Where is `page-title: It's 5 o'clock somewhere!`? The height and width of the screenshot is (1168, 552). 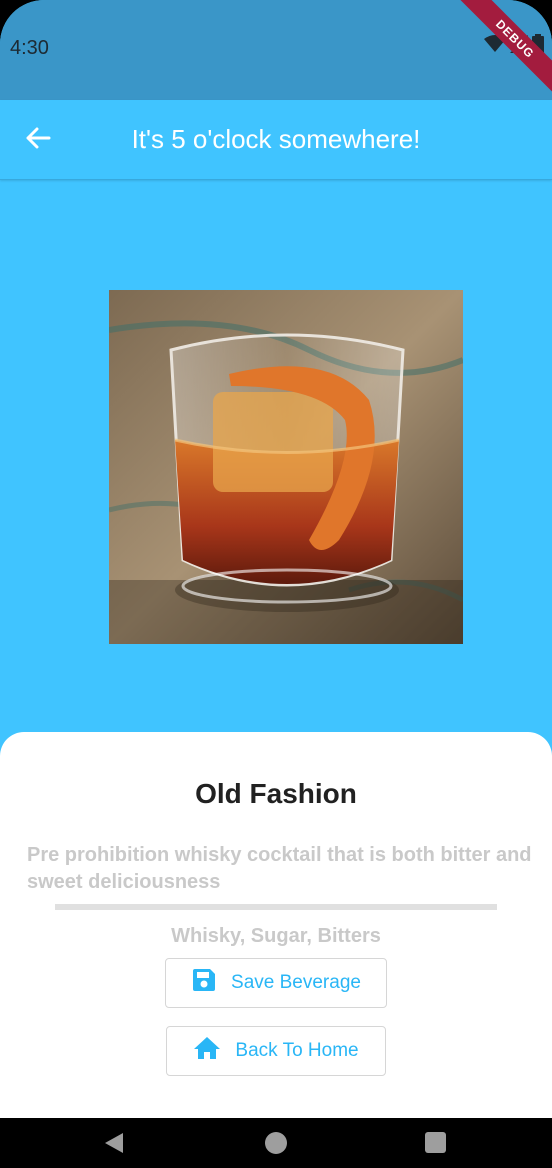 page-title: It's 5 o'clock somewhere! is located at coordinates (276, 139).